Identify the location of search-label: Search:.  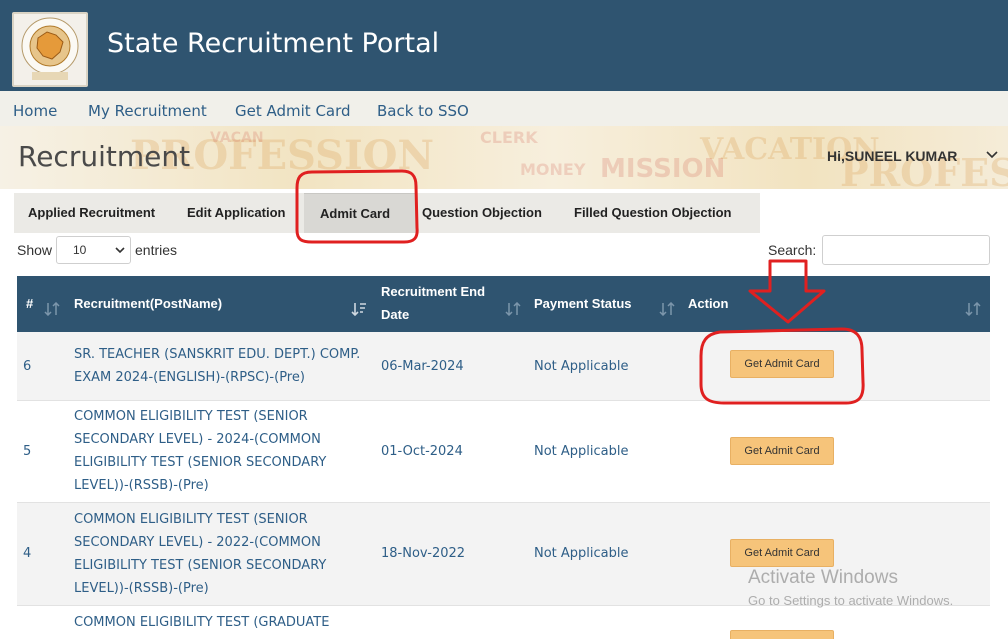
(792, 250).